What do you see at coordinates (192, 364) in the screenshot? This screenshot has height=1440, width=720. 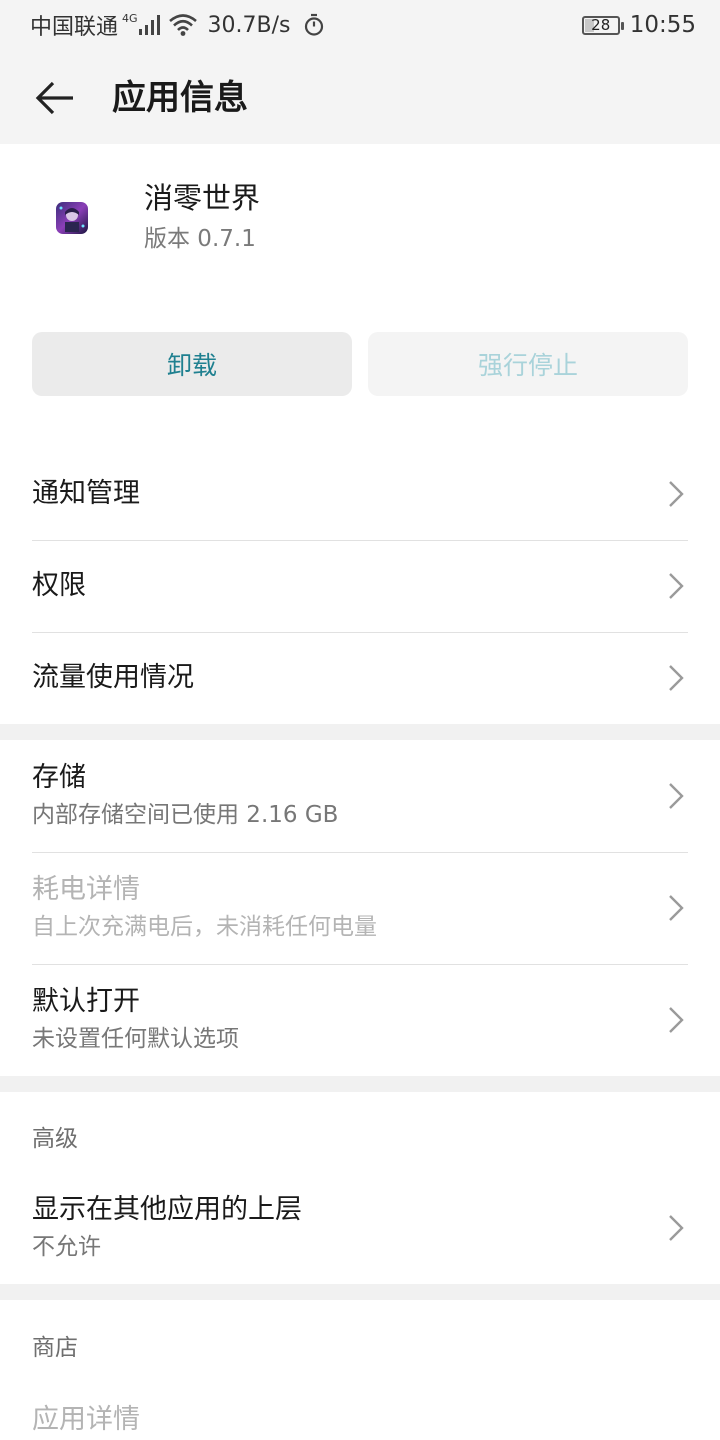 I see `uninstall-button: 卸载` at bounding box center [192, 364].